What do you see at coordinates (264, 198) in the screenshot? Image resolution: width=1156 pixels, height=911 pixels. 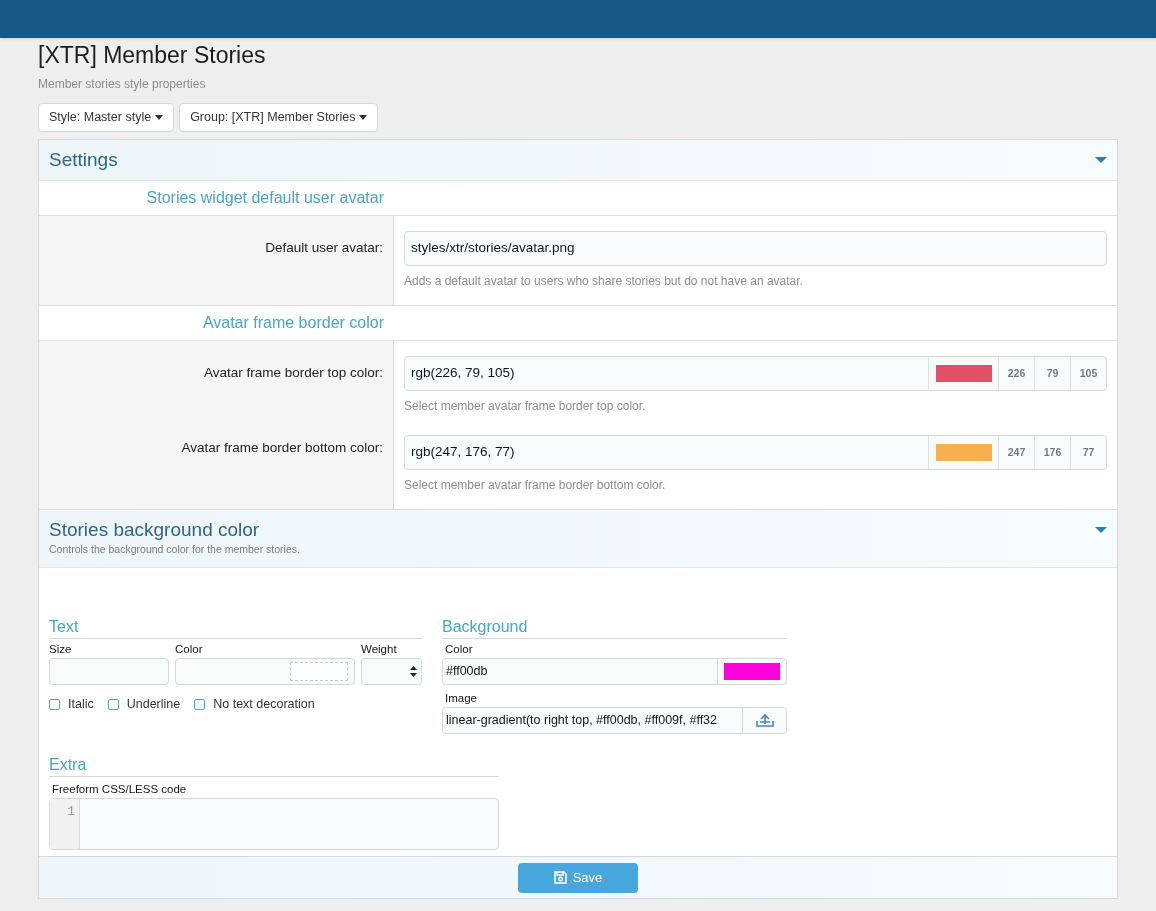 I see `group-heading: Stories widget default user avatar` at bounding box center [264, 198].